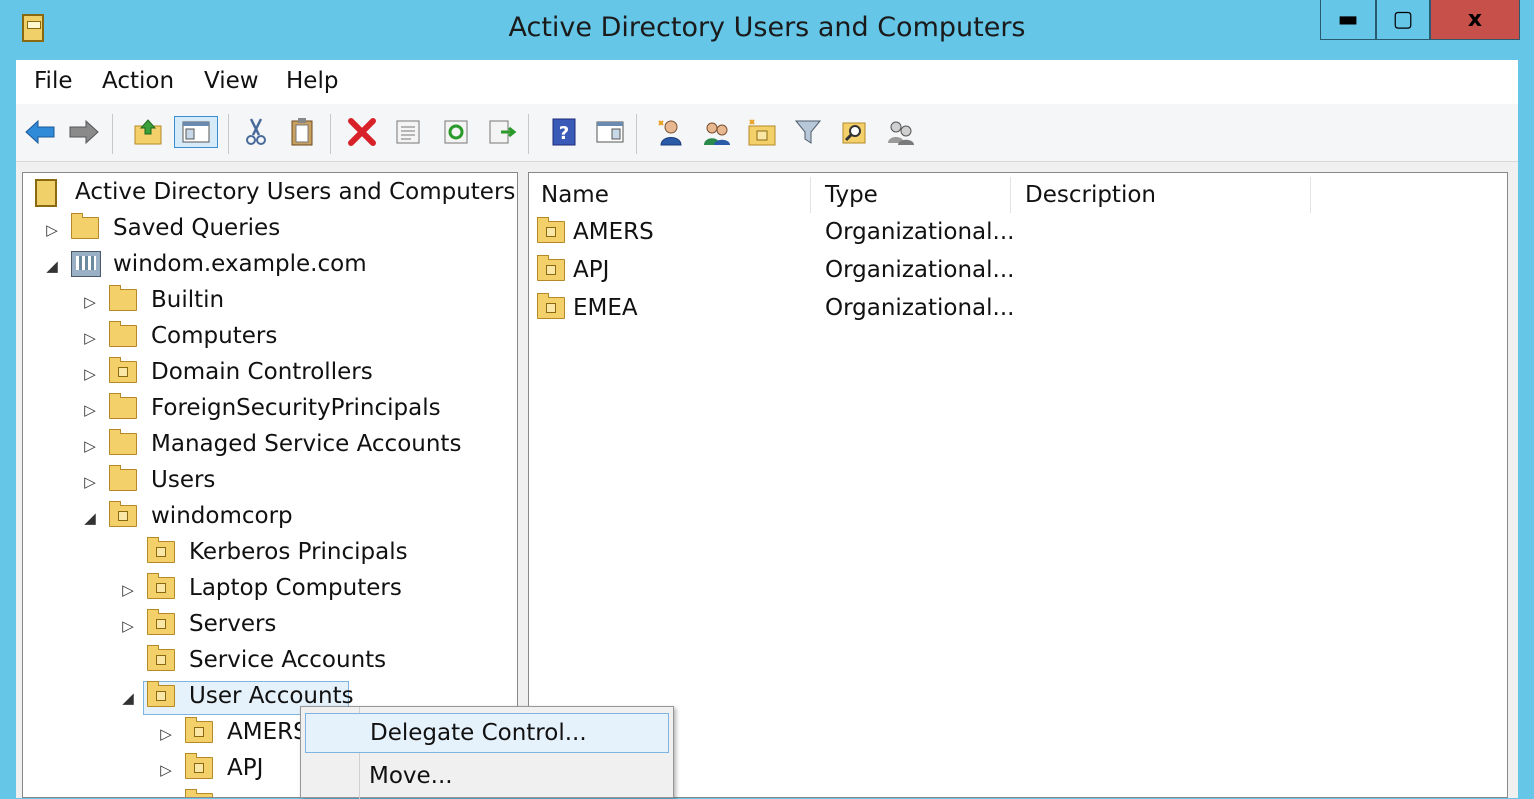 This screenshot has height=799, width=1534. What do you see at coordinates (762, 132) in the screenshot?
I see `new-organizational-unit-icon` at bounding box center [762, 132].